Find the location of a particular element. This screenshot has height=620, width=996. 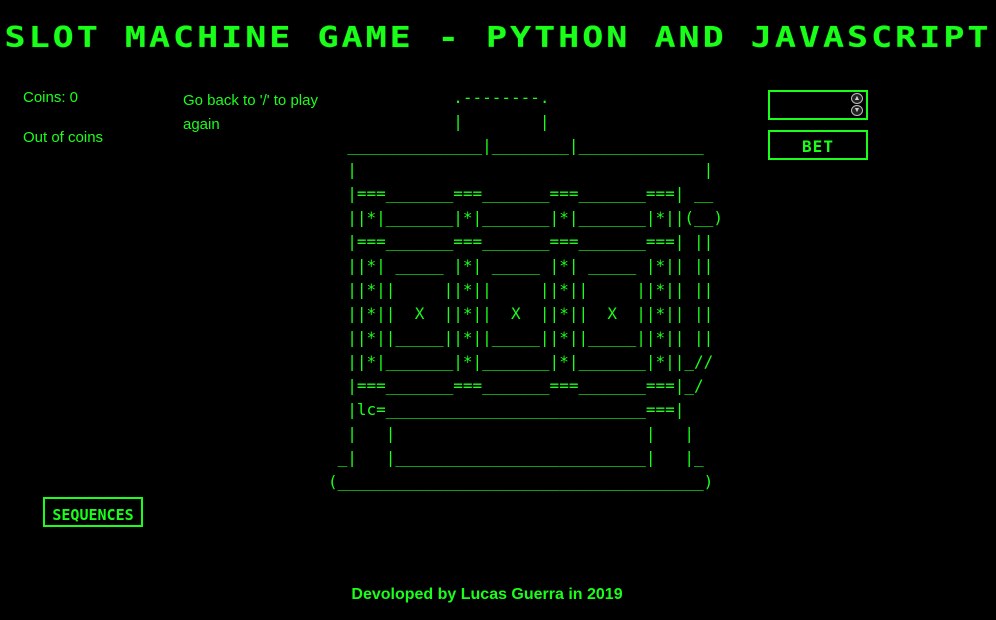

bet-amount-spinner: ▲ ▼ is located at coordinates (858, 105).